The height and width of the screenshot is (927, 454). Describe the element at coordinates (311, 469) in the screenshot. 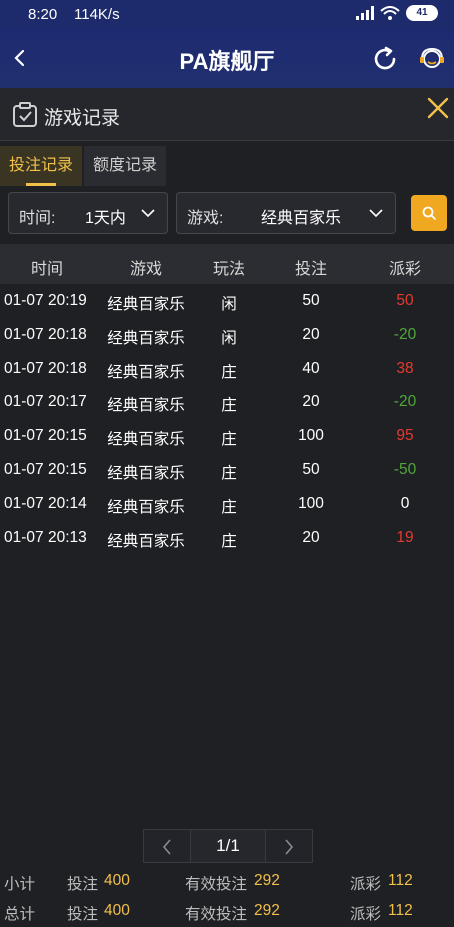

I see `cell-bet: 50` at that location.